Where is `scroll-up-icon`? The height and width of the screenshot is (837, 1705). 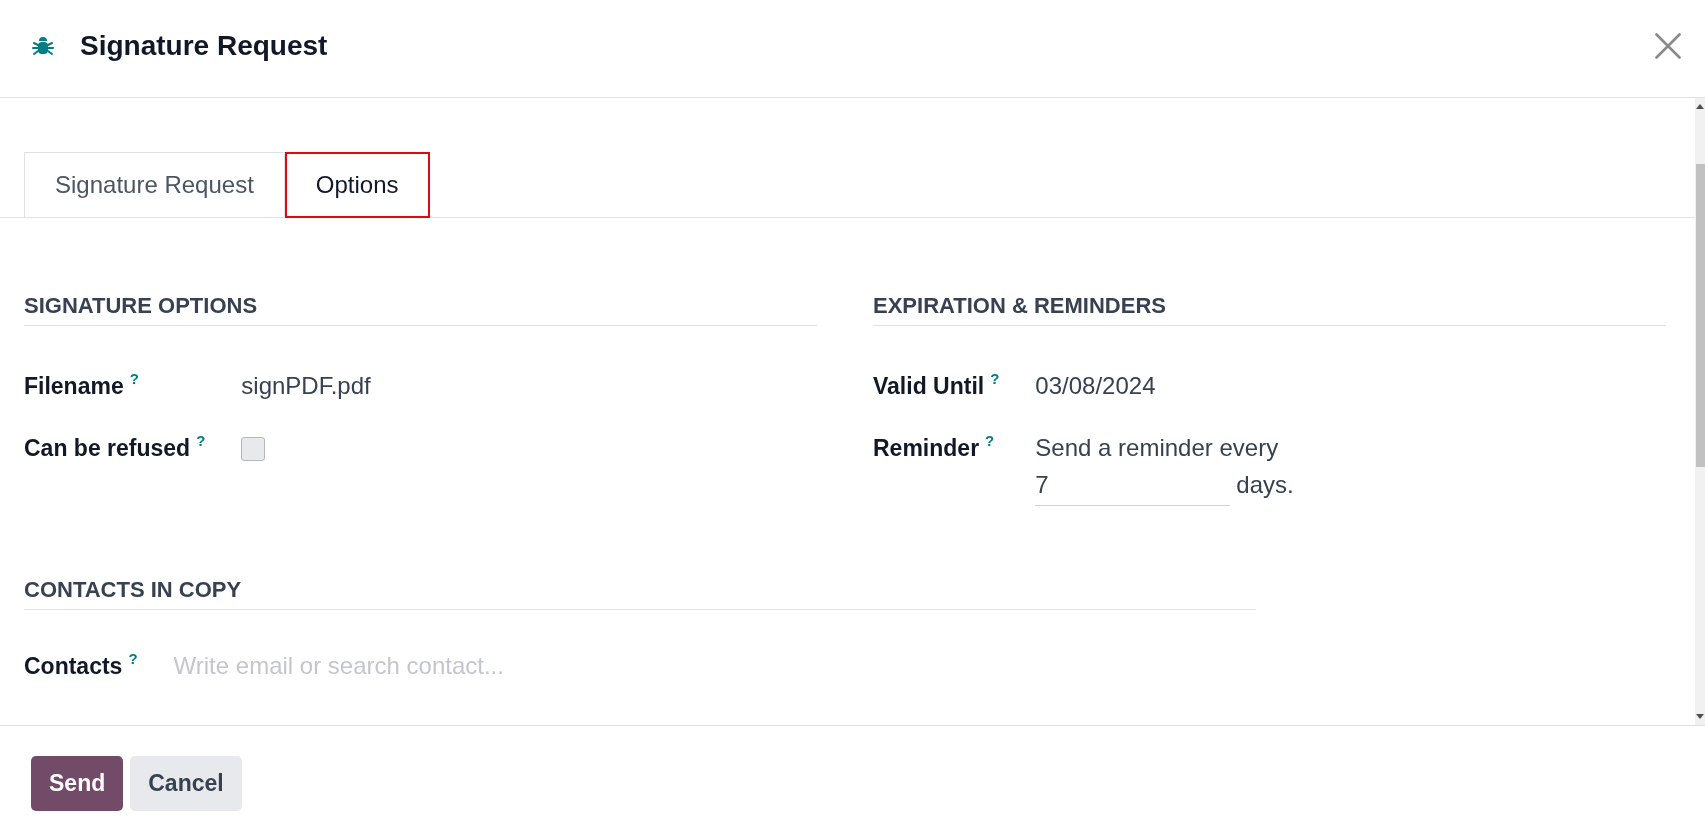 scroll-up-icon is located at coordinates (1700, 106).